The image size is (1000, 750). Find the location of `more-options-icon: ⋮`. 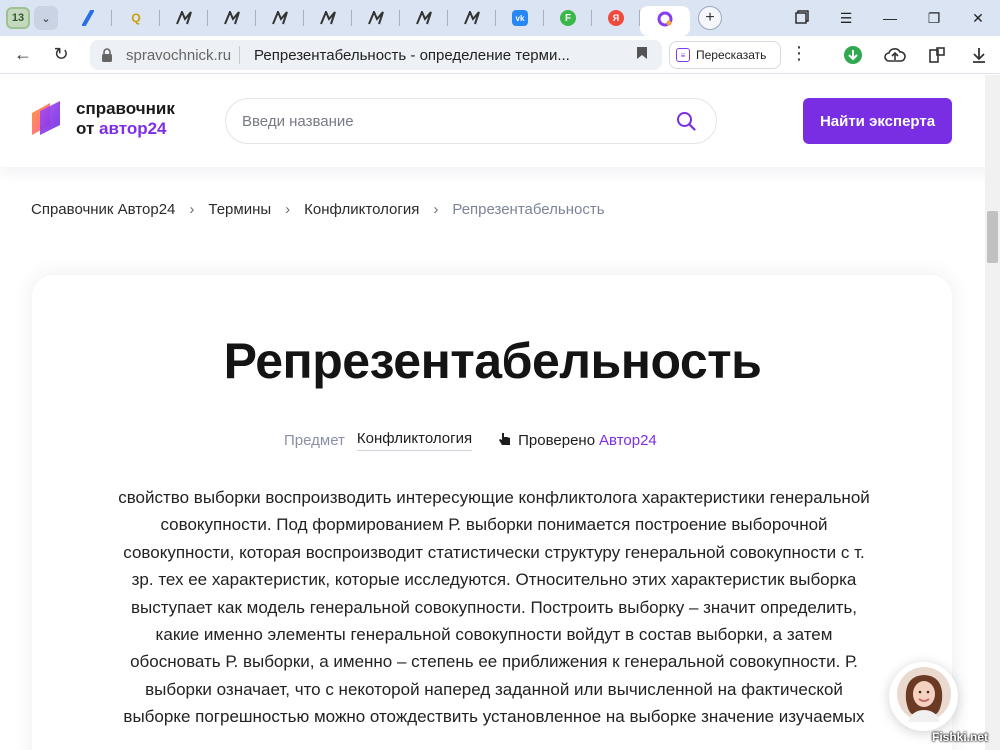

more-options-icon: ⋮ is located at coordinates (799, 53).